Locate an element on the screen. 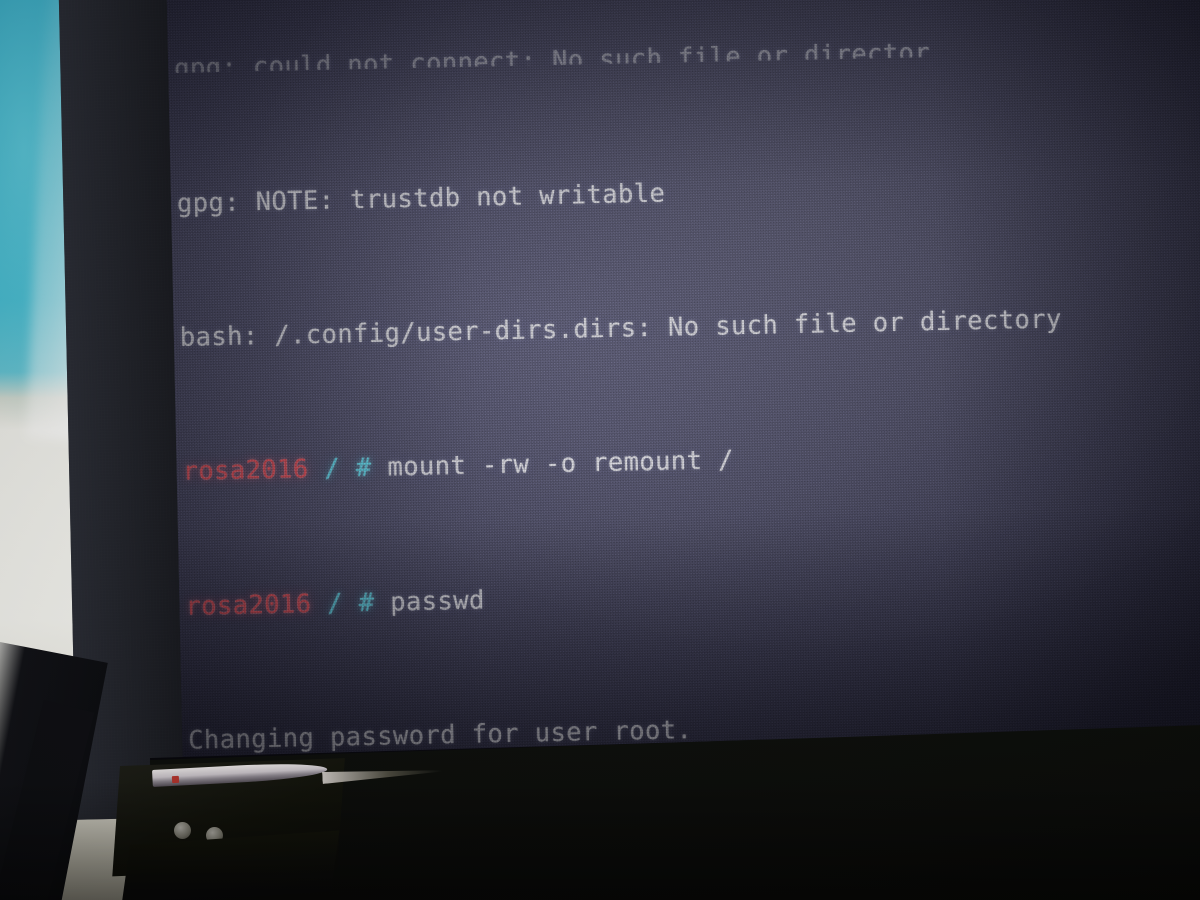 Image resolution: width=1200 pixels, height=900 pixels. indicator-led is located at coordinates (182, 830).